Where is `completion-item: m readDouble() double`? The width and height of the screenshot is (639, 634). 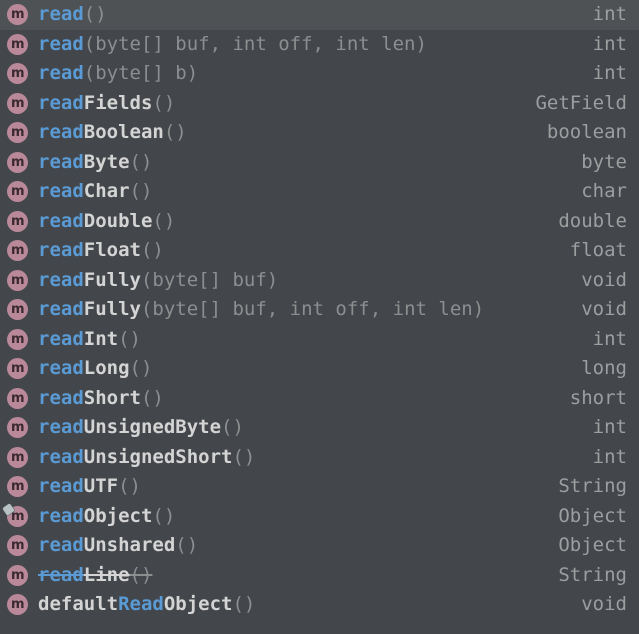 completion-item: m readDouble() double is located at coordinates (319, 221).